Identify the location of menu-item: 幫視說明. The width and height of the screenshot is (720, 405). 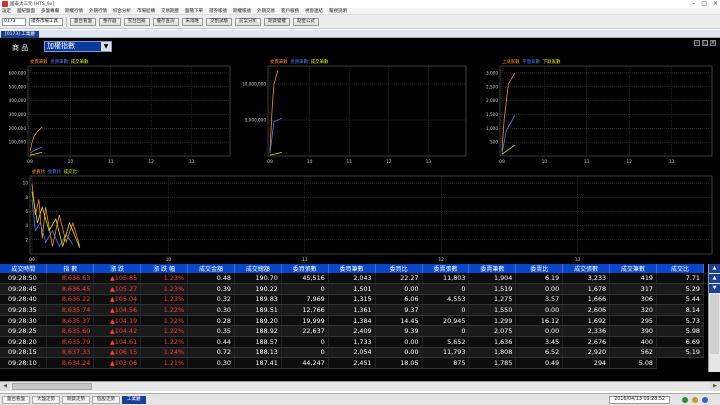
(338, 11).